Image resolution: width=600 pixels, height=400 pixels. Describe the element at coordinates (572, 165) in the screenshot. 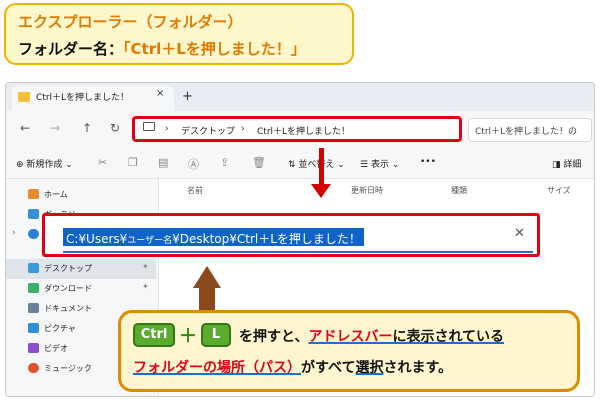

I see `details-label: 詳細` at that location.